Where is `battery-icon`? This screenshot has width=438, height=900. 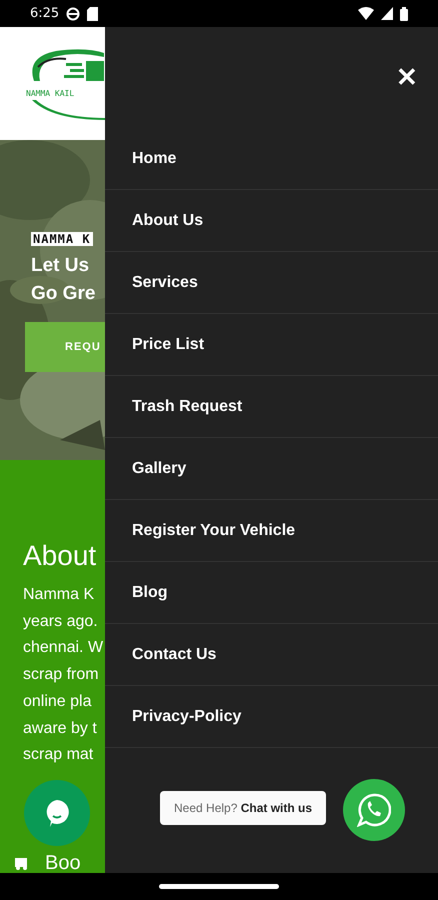
battery-icon is located at coordinates (404, 13).